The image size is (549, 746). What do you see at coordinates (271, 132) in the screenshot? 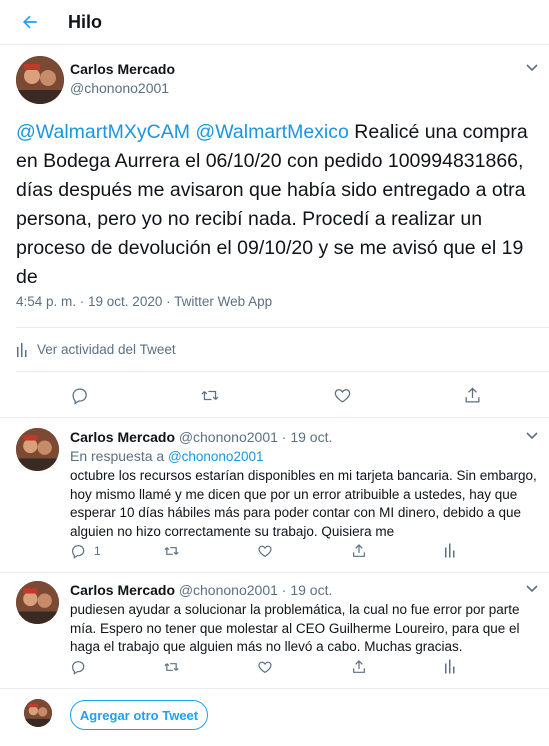
I see `mention-link: @WalmartMexico` at bounding box center [271, 132].